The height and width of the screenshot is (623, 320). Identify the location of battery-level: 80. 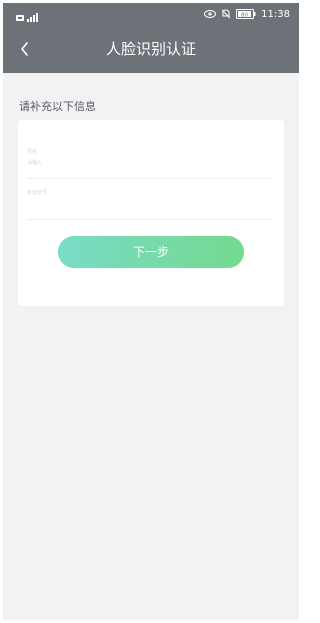
(244, 15).